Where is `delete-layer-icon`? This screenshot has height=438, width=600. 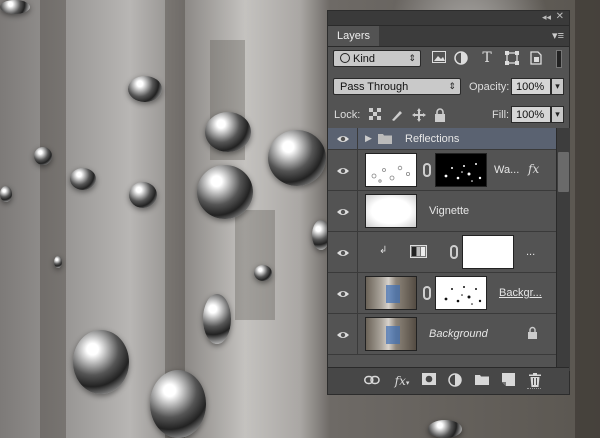
delete-layer-icon is located at coordinates (535, 381).